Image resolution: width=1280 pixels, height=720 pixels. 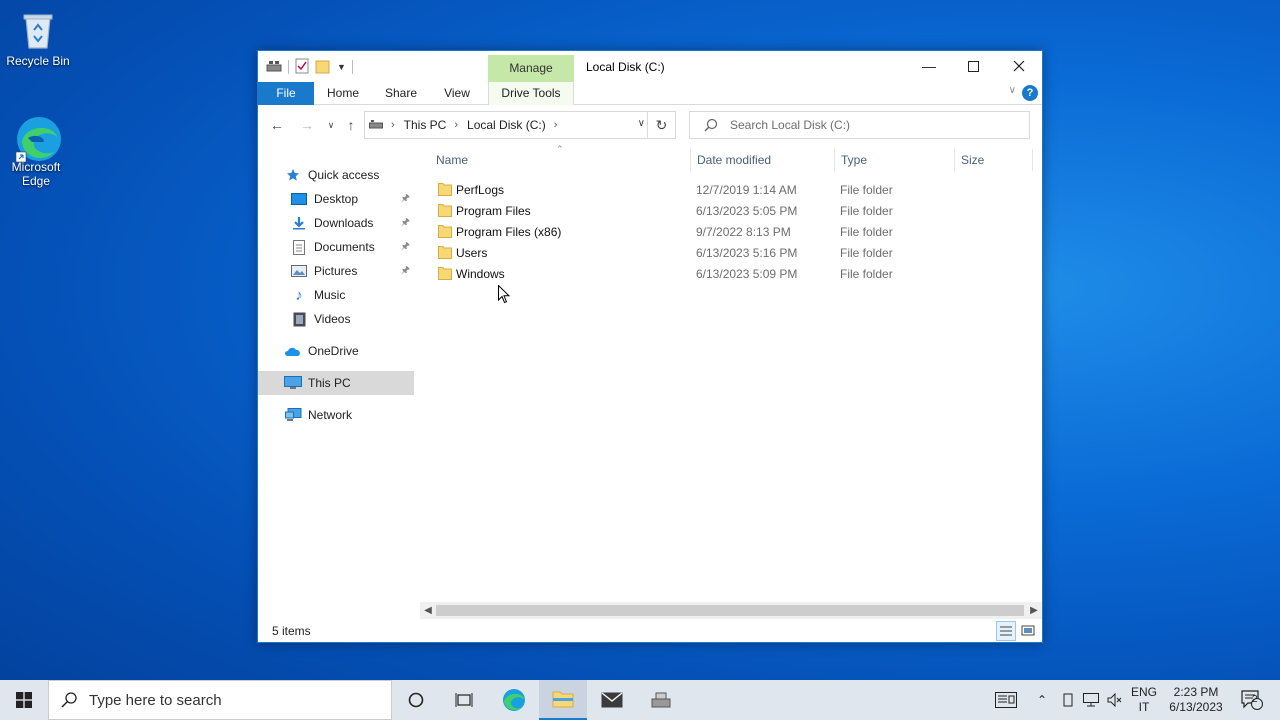 I want to click on notification-center-button: 2, so click(x=1252, y=700).